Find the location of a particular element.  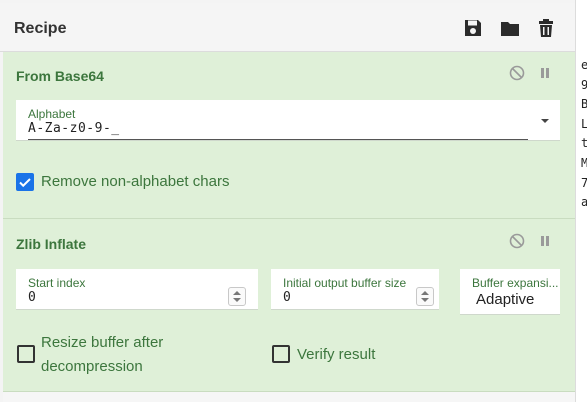

resize-buffer-label-line2: decompression is located at coordinates (92, 366).